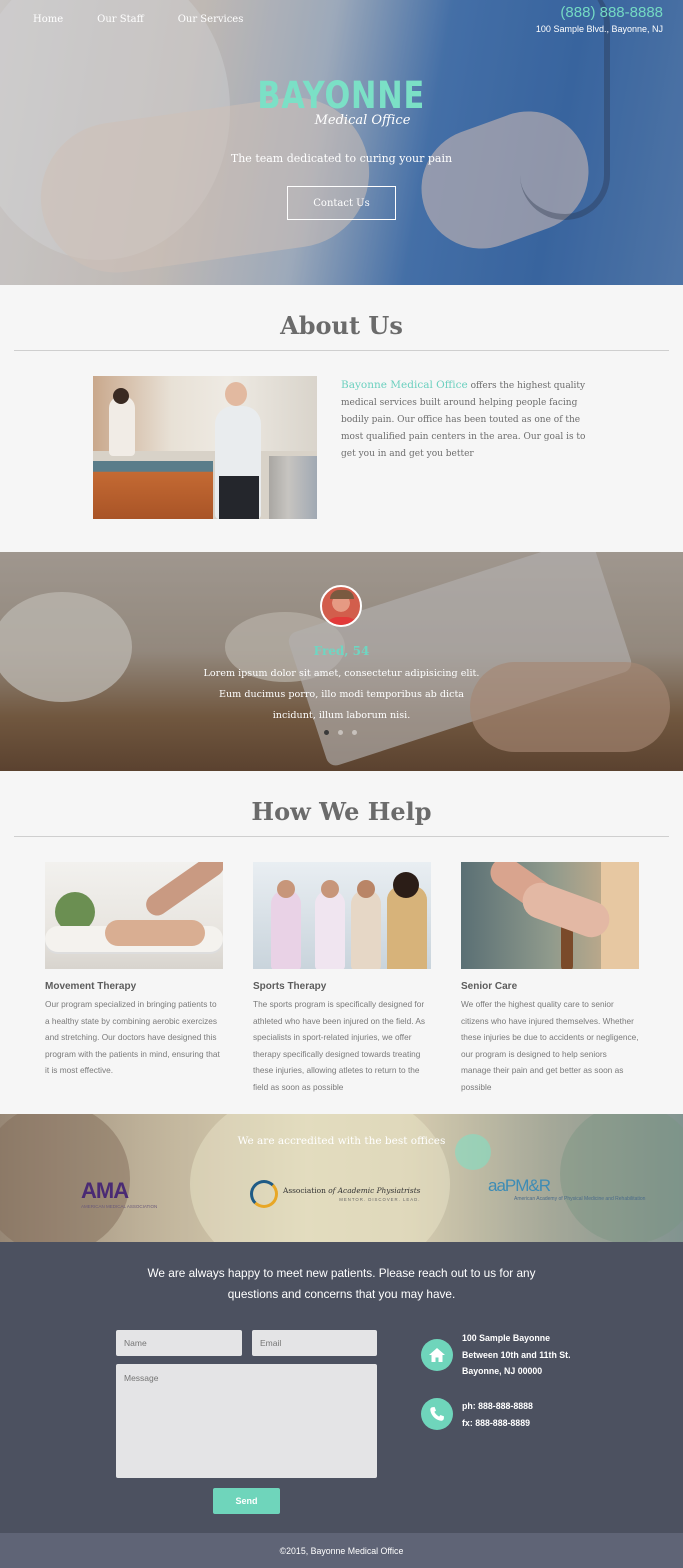 The image size is (683, 1568). What do you see at coordinates (236, 394) in the screenshot?
I see `about-photo-patient-head` at bounding box center [236, 394].